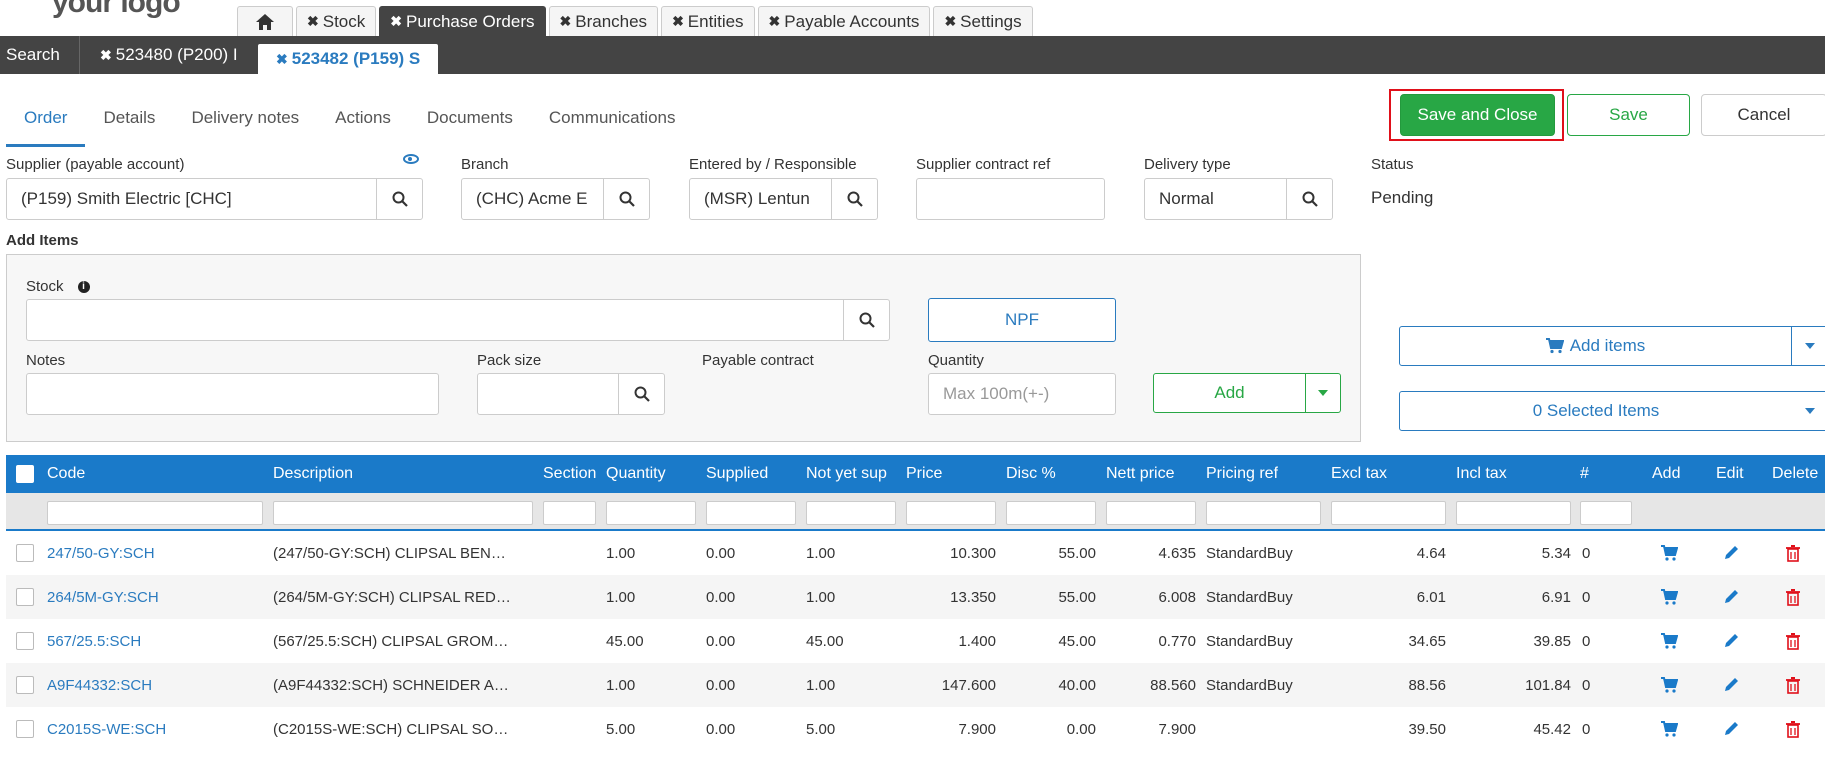 Image resolution: width=1825 pixels, height=759 pixels. Describe the element at coordinates (603, 21) in the screenshot. I see `tab-branches: ✖ Branches` at that location.